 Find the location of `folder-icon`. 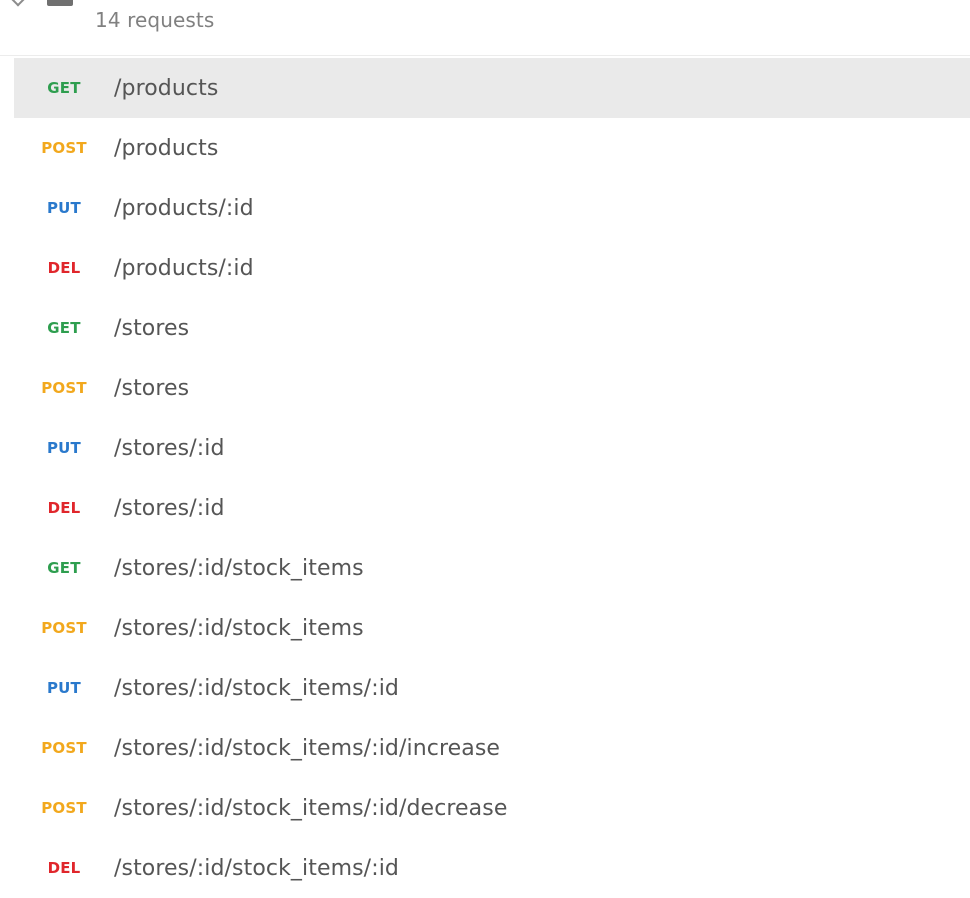

folder-icon is located at coordinates (60, 3).